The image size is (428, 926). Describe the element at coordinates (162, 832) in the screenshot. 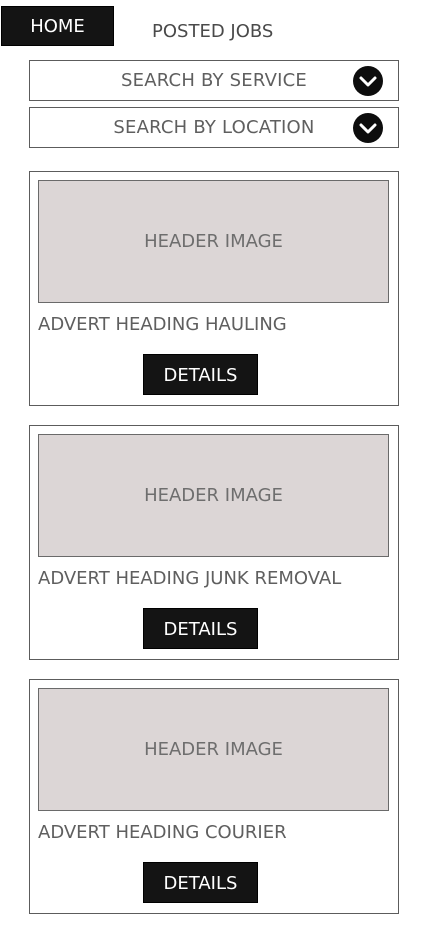

I see `advert-heading: ADVERT HEADING COURIER` at that location.